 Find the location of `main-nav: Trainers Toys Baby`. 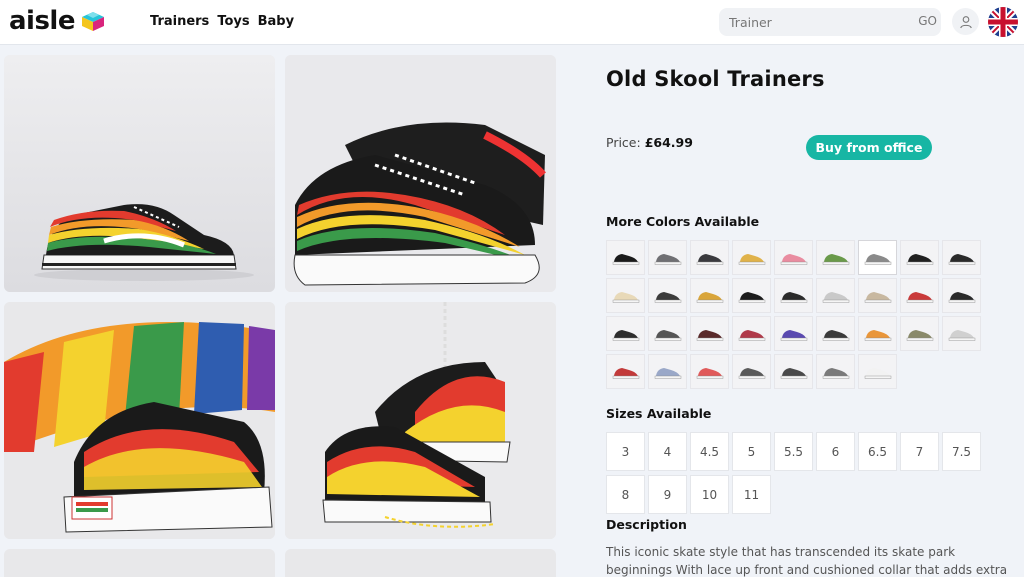

main-nav: Trainers Toys Baby is located at coordinates (222, 21).